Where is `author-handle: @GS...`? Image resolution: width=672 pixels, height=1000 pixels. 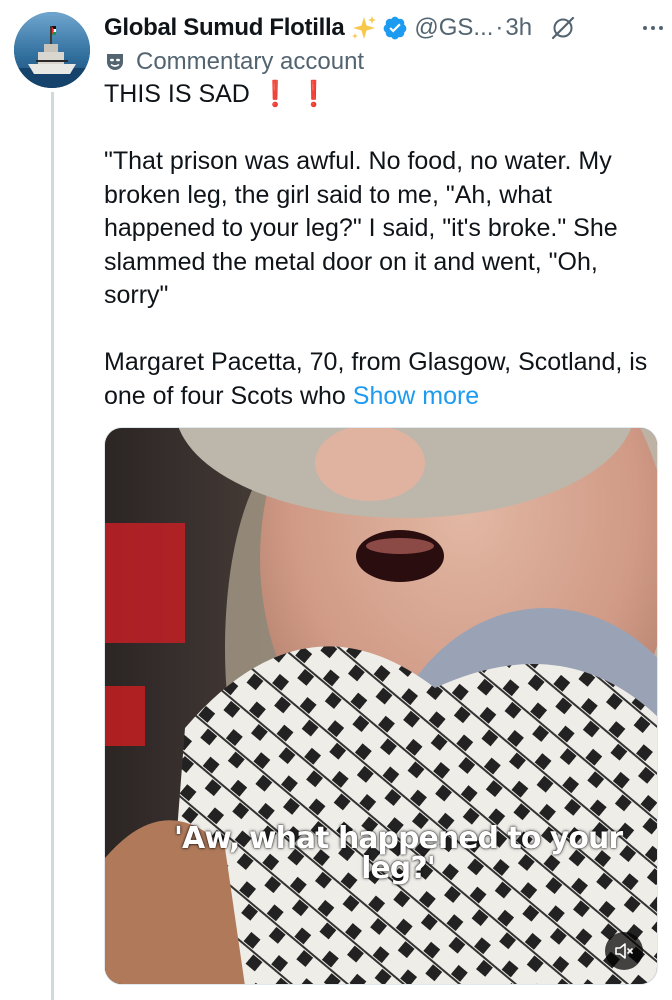 author-handle: @GS... is located at coordinates (453, 28).